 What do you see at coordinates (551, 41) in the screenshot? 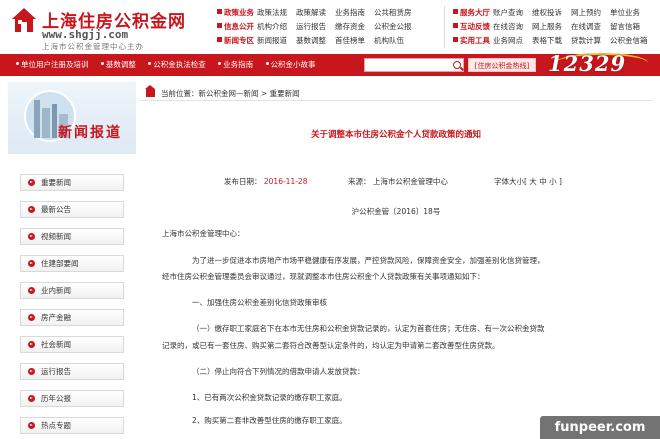
I see `nav-link: 表格下载` at bounding box center [551, 41].